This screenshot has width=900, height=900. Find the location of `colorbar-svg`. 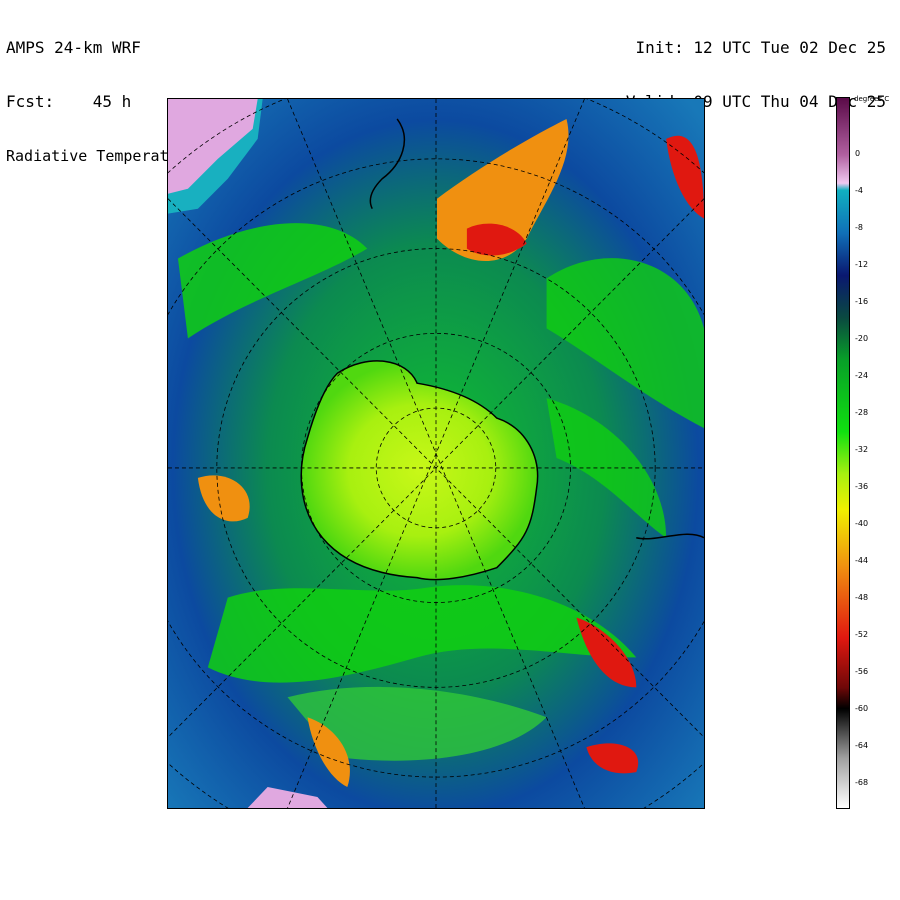

colorbar-svg is located at coordinates (843, 453).